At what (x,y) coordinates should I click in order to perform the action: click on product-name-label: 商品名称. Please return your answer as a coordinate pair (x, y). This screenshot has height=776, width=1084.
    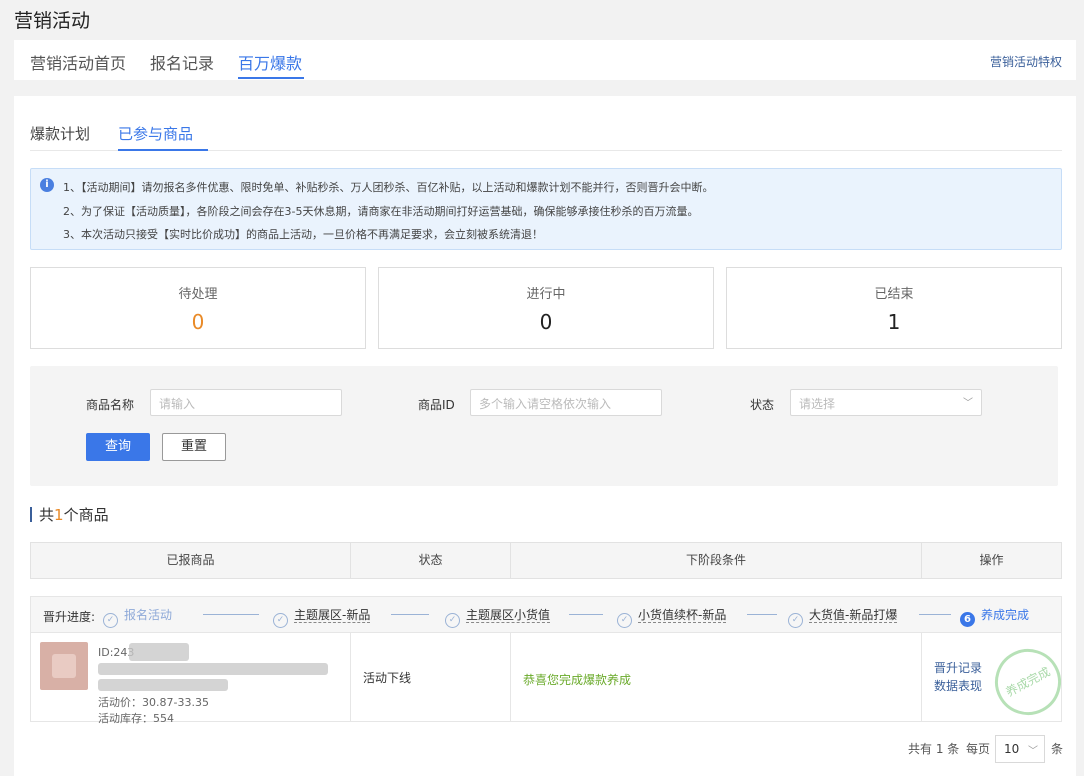
    Looking at the image, I should click on (110, 405).